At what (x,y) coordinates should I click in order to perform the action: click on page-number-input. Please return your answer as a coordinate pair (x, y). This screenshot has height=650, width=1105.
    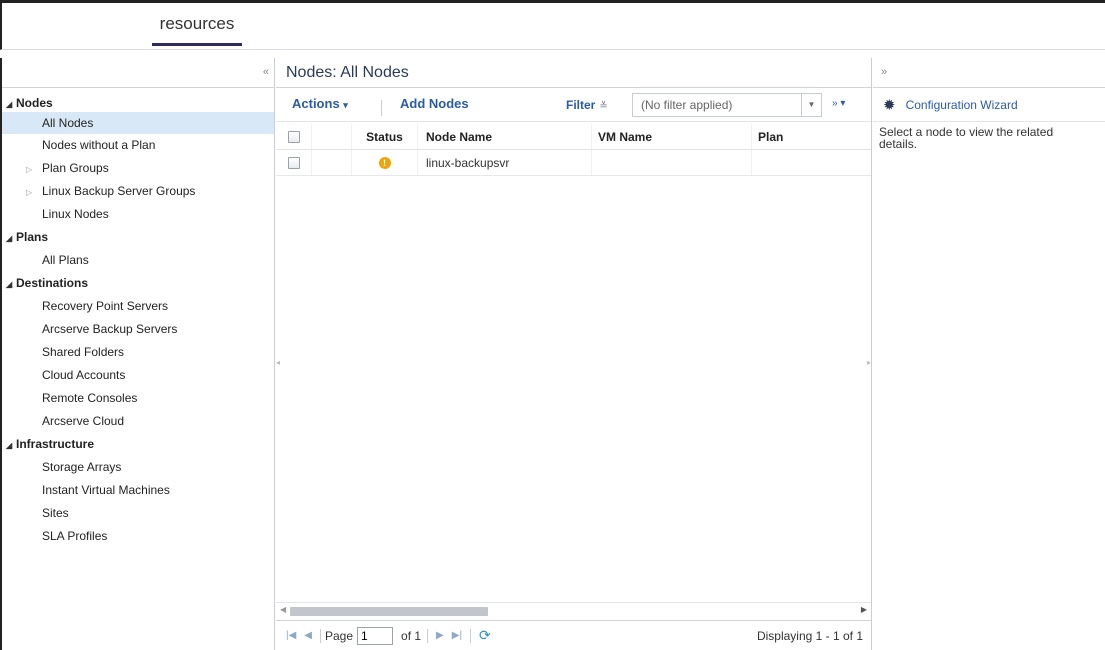
    Looking at the image, I should click on (375, 635).